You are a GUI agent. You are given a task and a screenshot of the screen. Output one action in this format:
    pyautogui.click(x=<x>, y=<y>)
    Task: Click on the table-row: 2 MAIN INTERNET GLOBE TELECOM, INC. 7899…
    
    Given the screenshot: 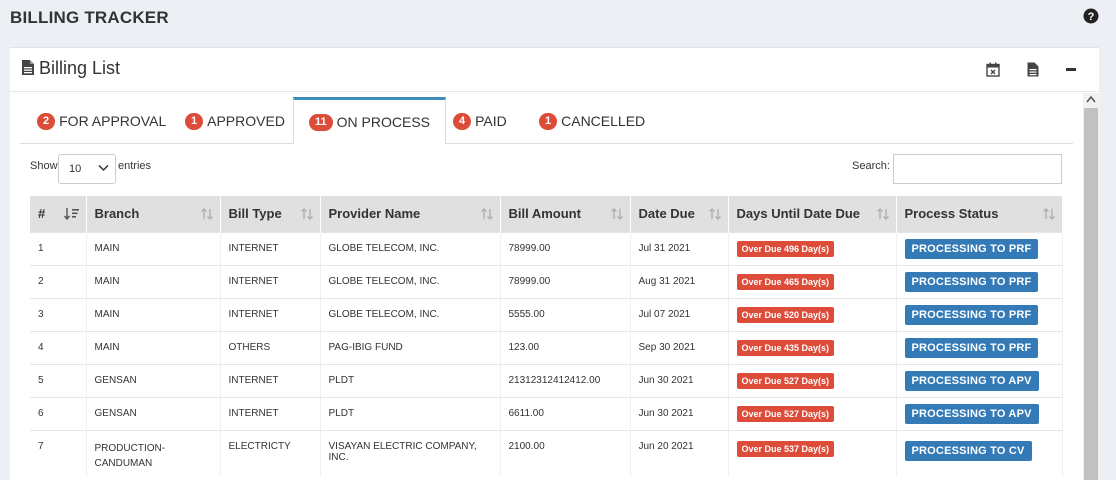 What is the action you would take?
    pyautogui.click(x=546, y=281)
    